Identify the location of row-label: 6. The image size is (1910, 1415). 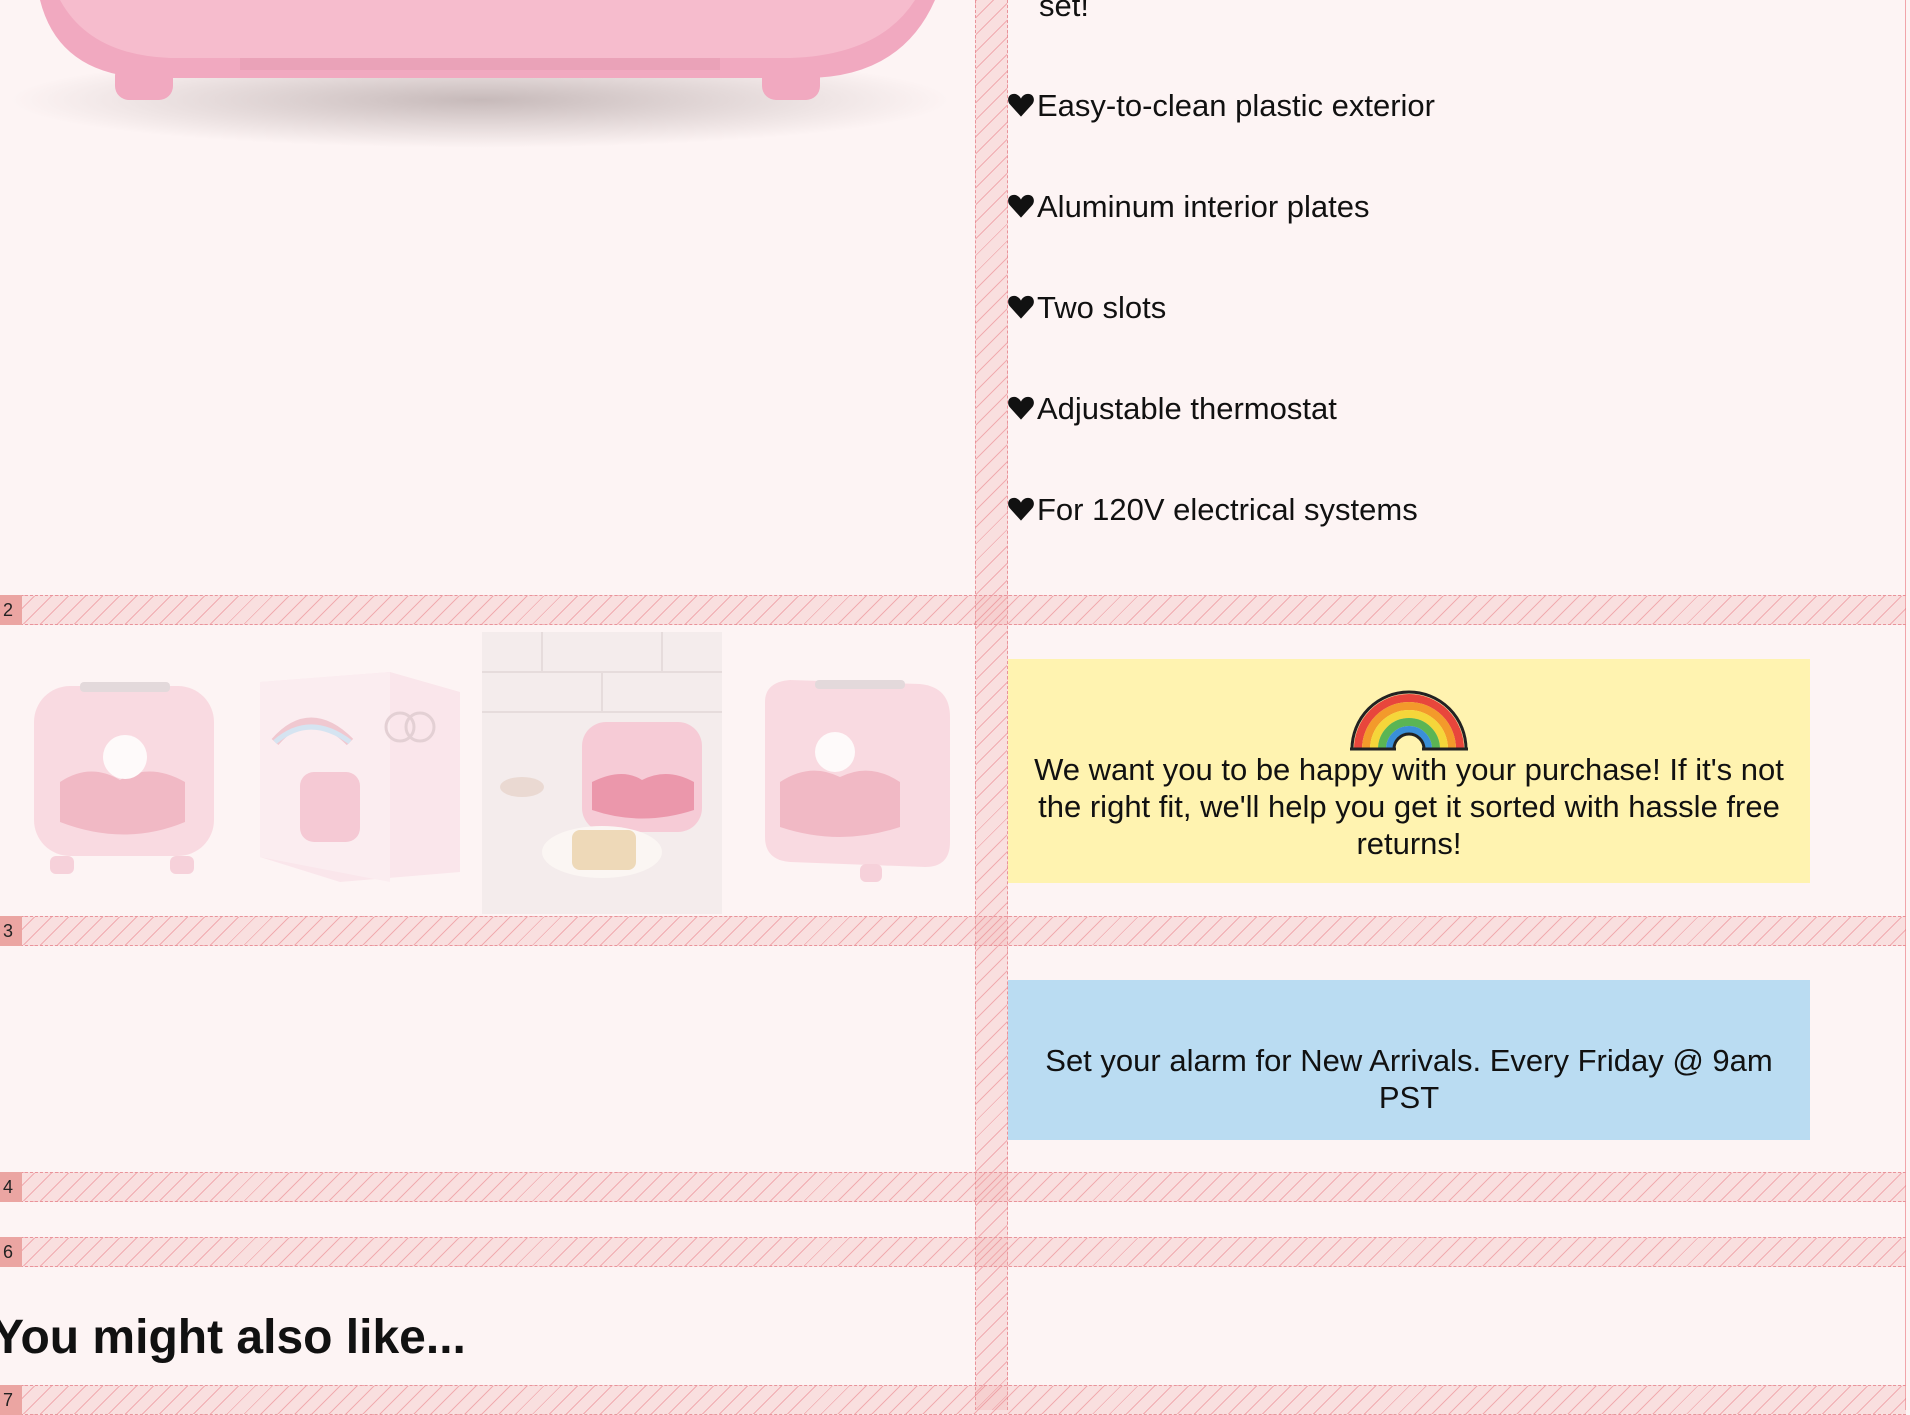
(11, 1252).